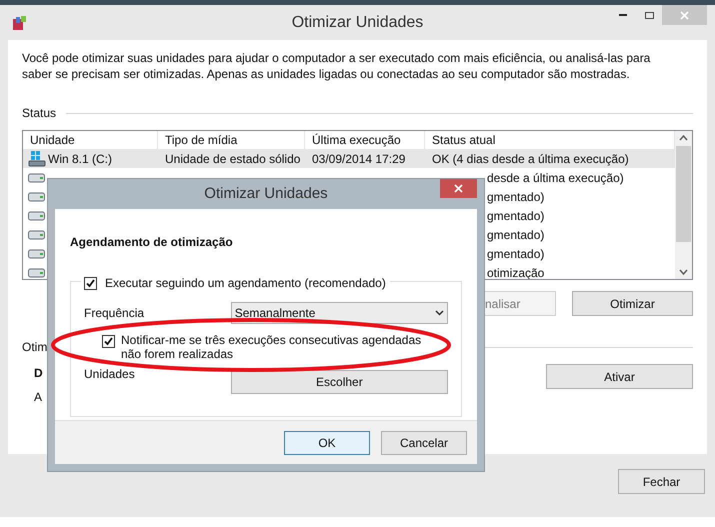 The height and width of the screenshot is (527, 715). Describe the element at coordinates (38, 373) in the screenshot. I see `schedule-text: D` at that location.